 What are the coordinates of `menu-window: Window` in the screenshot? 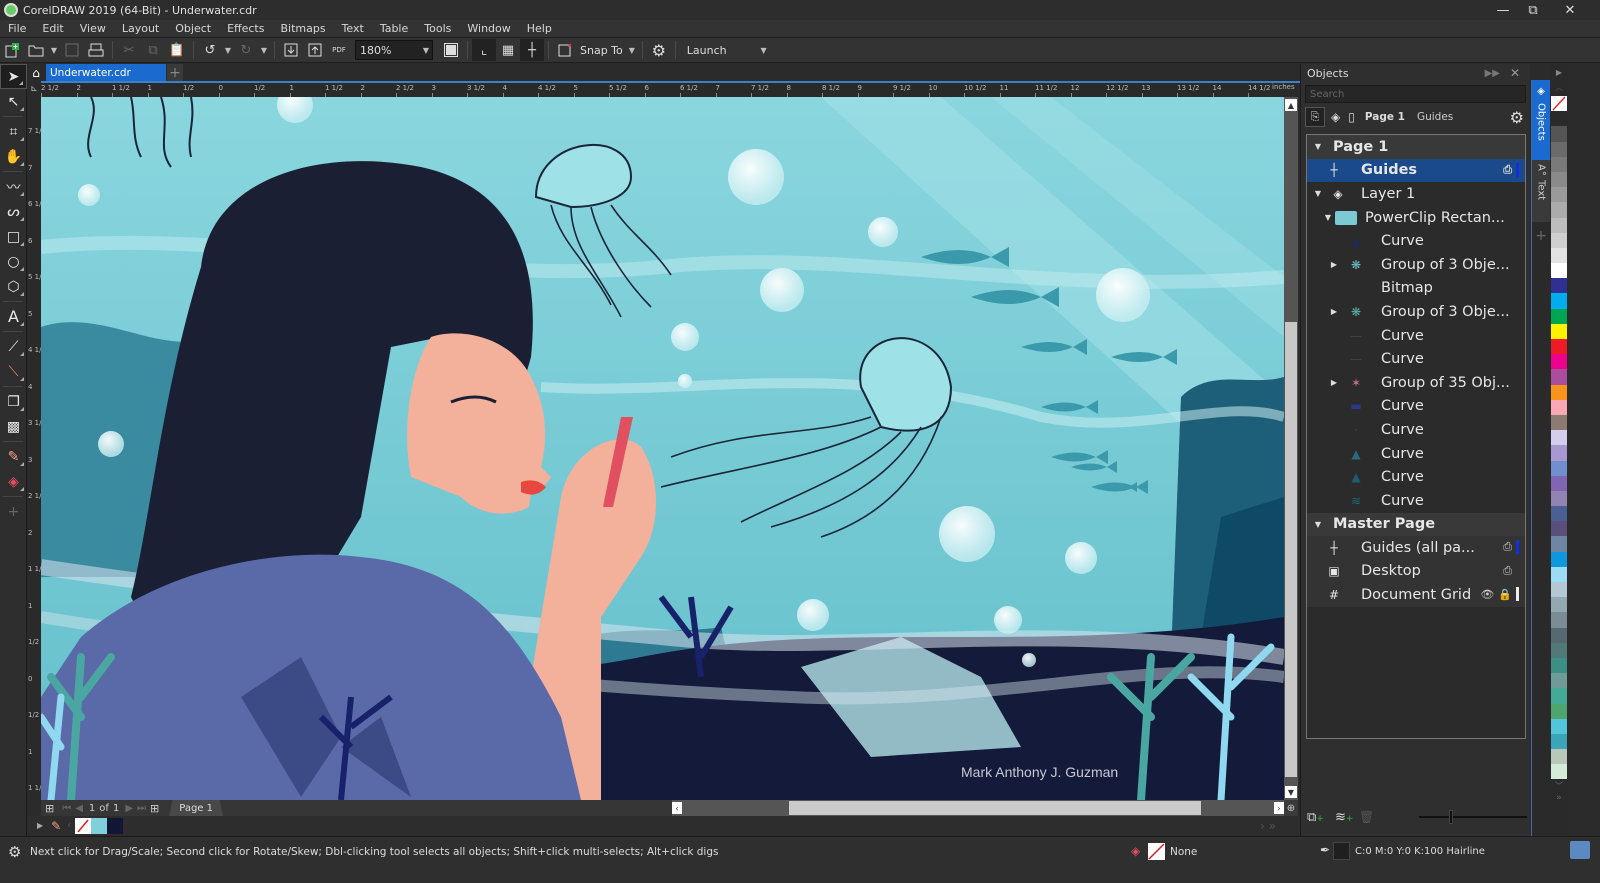 It's located at (488, 28).